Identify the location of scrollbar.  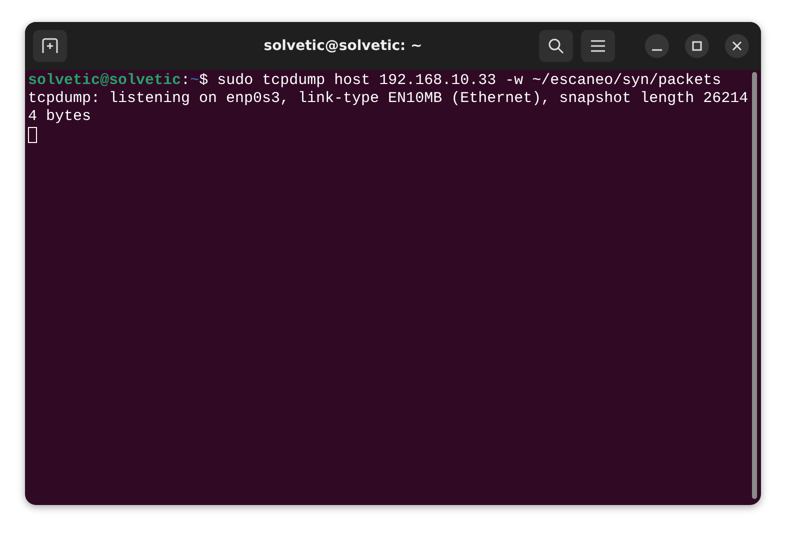
(754, 285).